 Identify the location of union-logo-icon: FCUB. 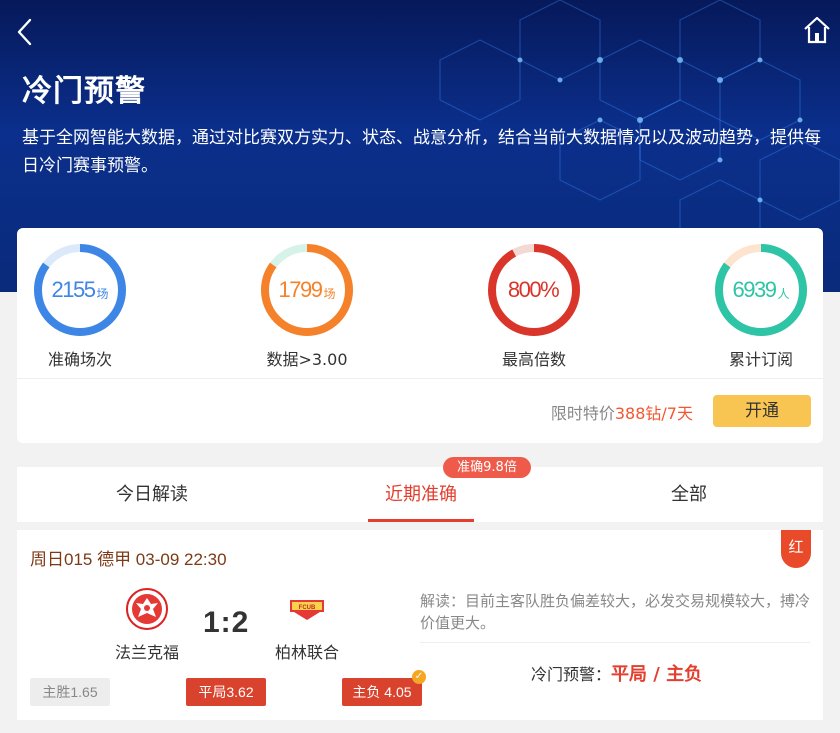
(307, 610).